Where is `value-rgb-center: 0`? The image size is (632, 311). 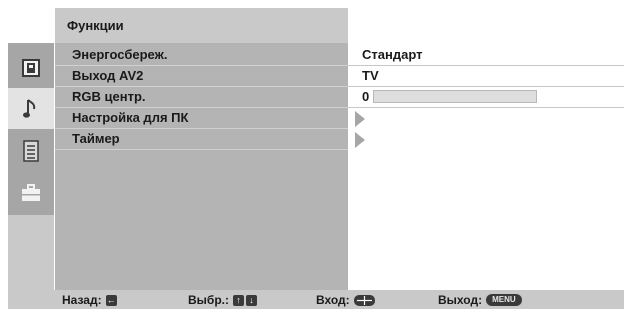 value-rgb-center: 0 is located at coordinates (486, 97).